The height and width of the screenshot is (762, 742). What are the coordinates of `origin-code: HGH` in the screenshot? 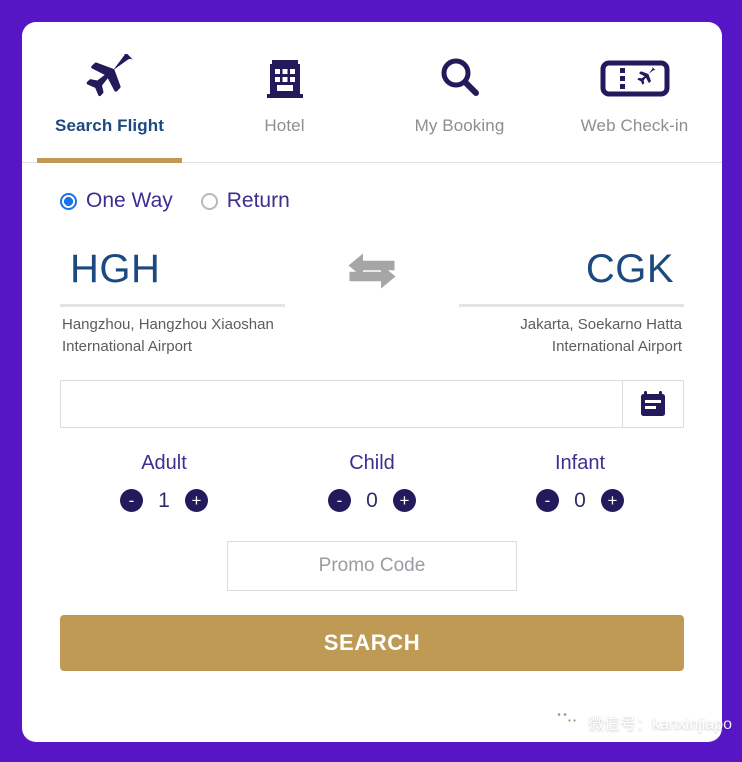 It's located at (115, 269).